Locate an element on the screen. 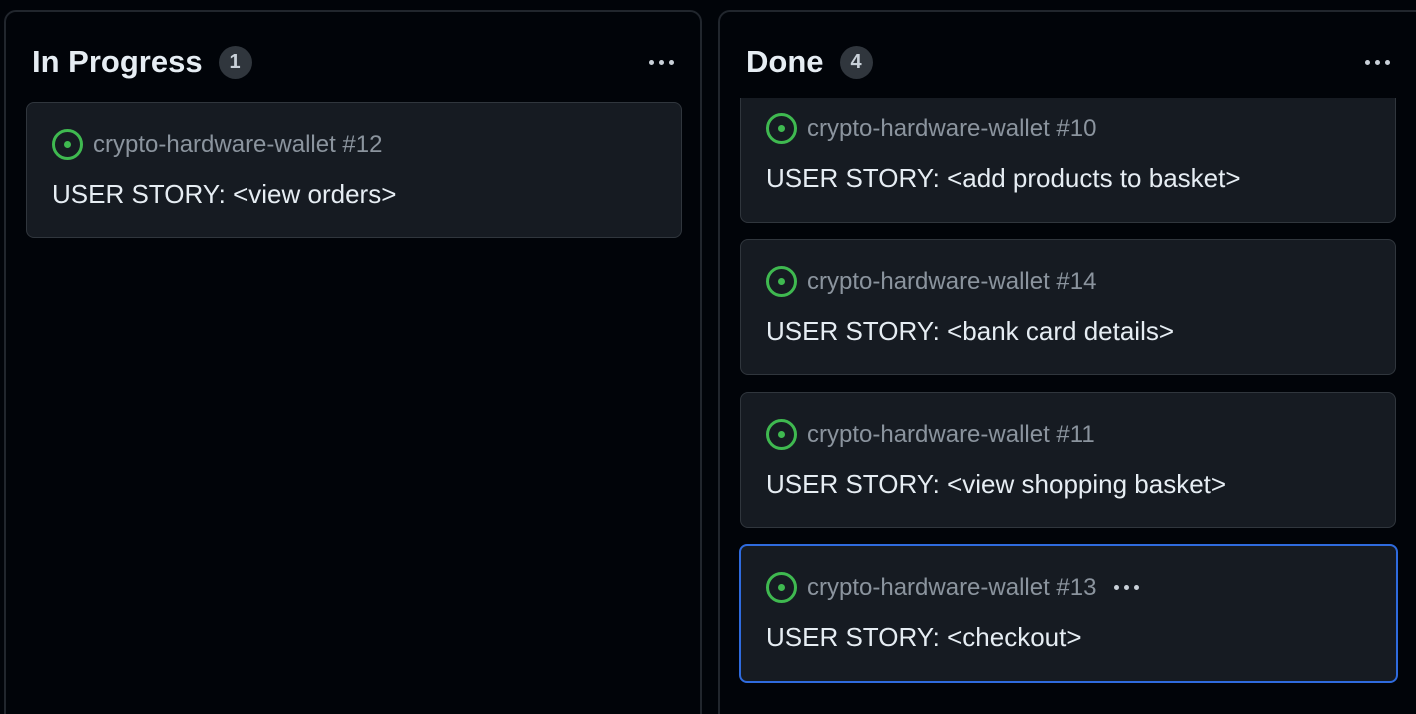 This screenshot has height=714, width=1416. card-meta: crypto-hardware-wallet #14 is located at coordinates (931, 281).